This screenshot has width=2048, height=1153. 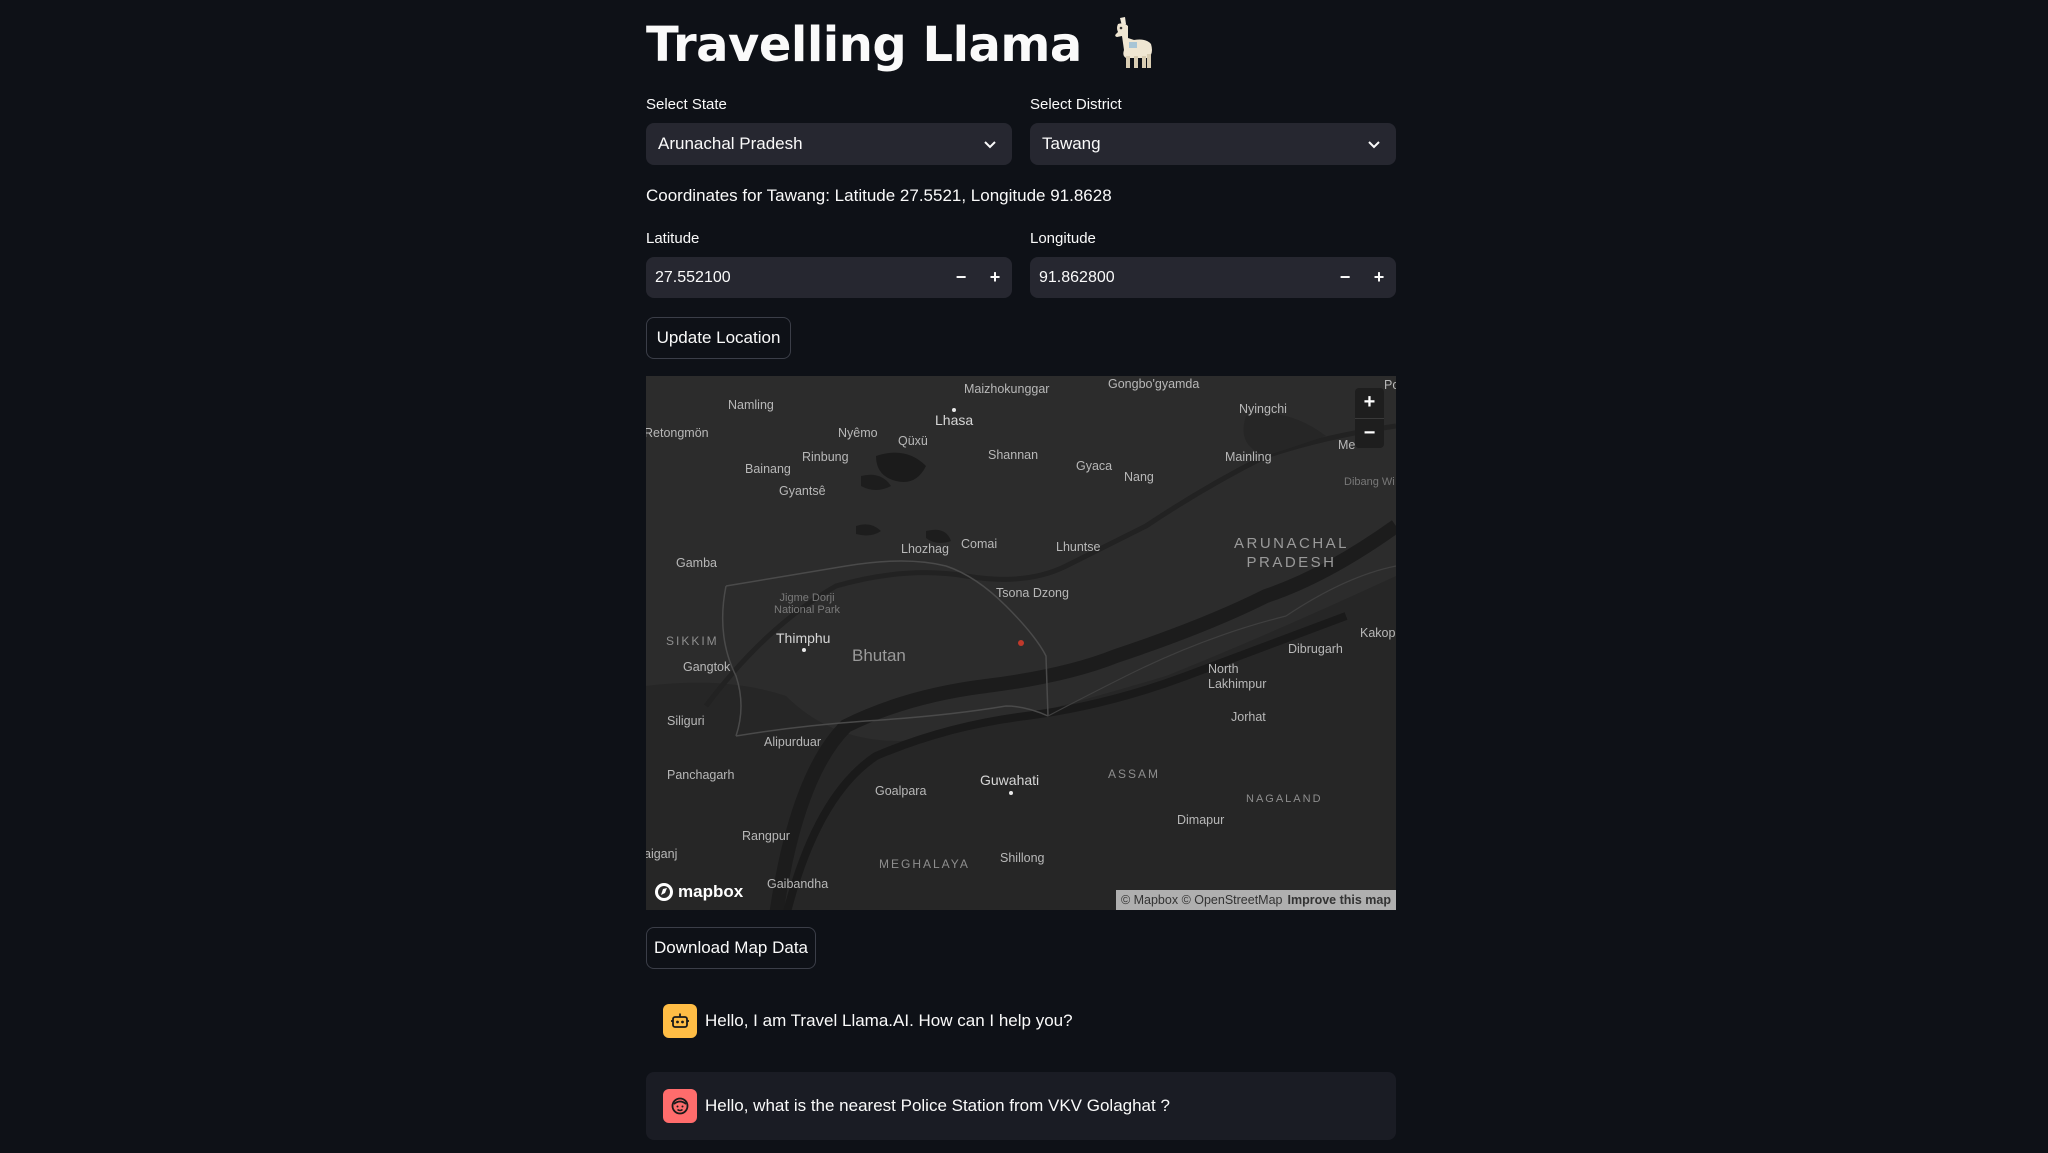 I want to click on map-label: Comai, so click(x=979, y=544).